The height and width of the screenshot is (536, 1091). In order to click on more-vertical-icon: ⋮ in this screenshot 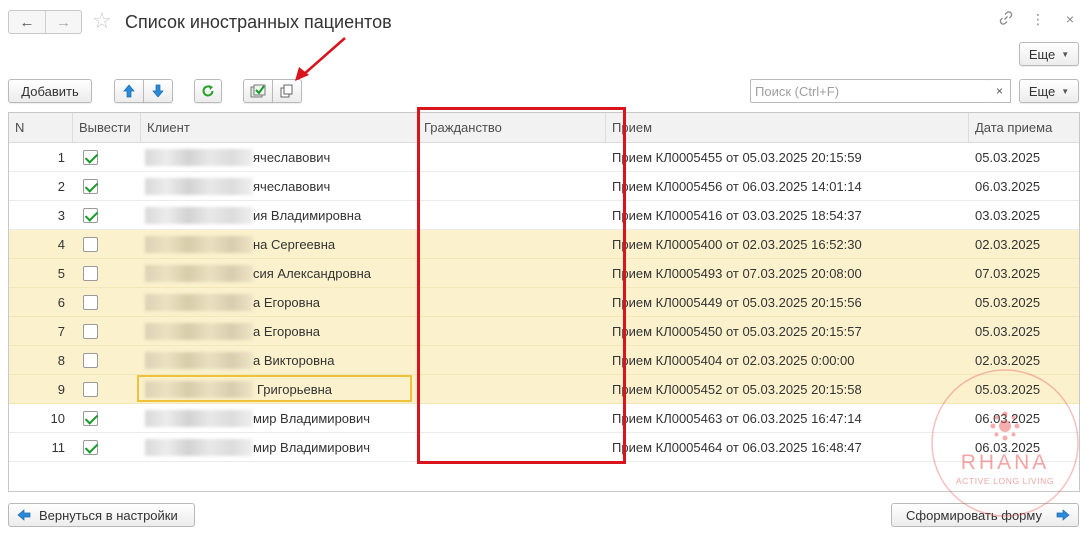, I will do `click(1038, 19)`.